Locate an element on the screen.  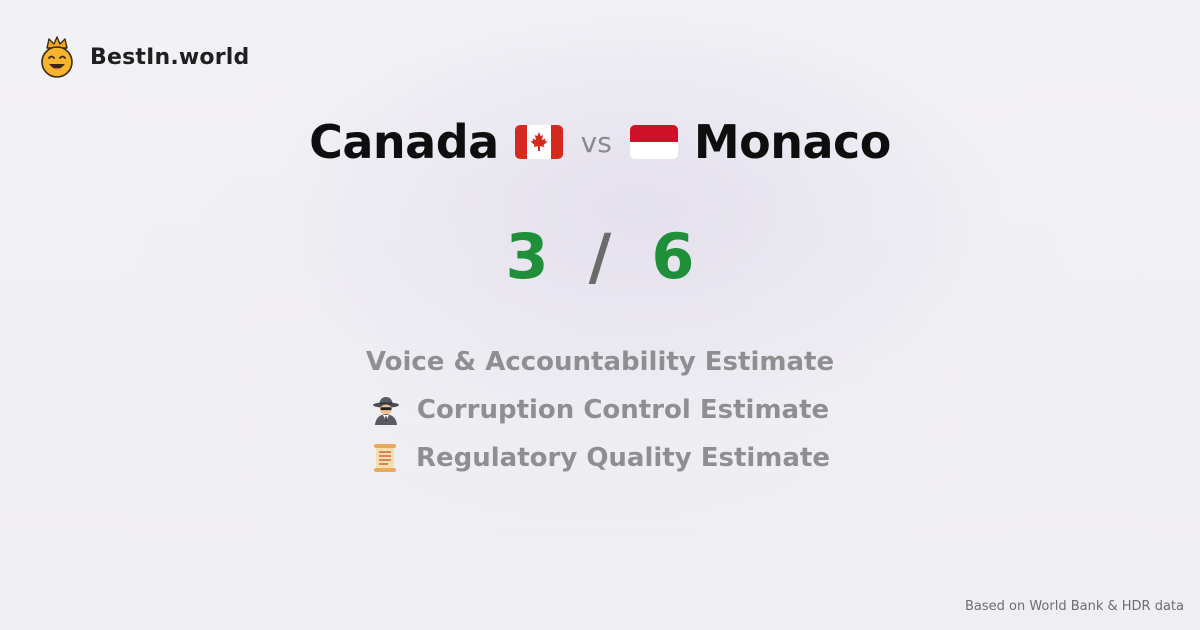
right-country-name: Monaco is located at coordinates (792, 142).